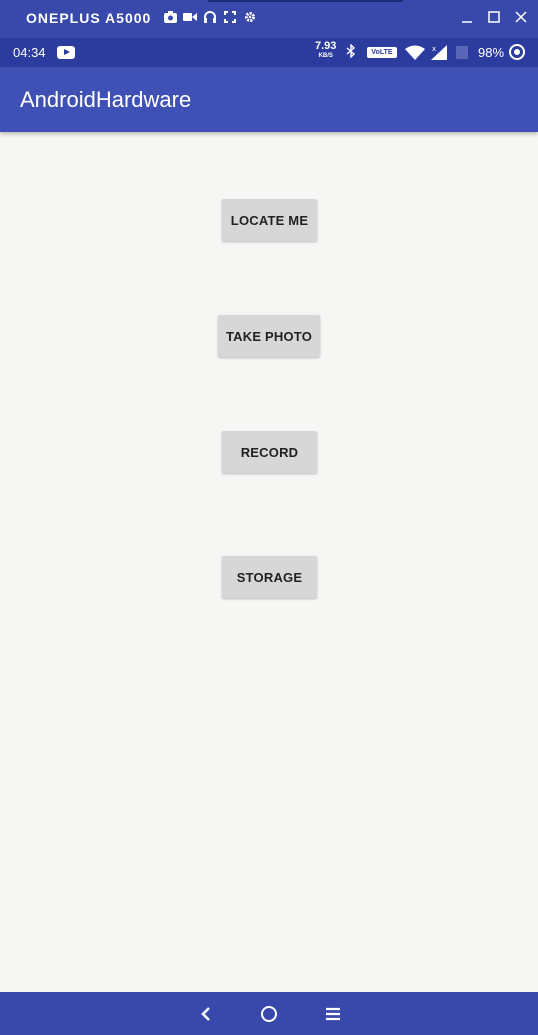 This screenshot has height=1035, width=538. I want to click on fullscreen-icon, so click(230, 18).